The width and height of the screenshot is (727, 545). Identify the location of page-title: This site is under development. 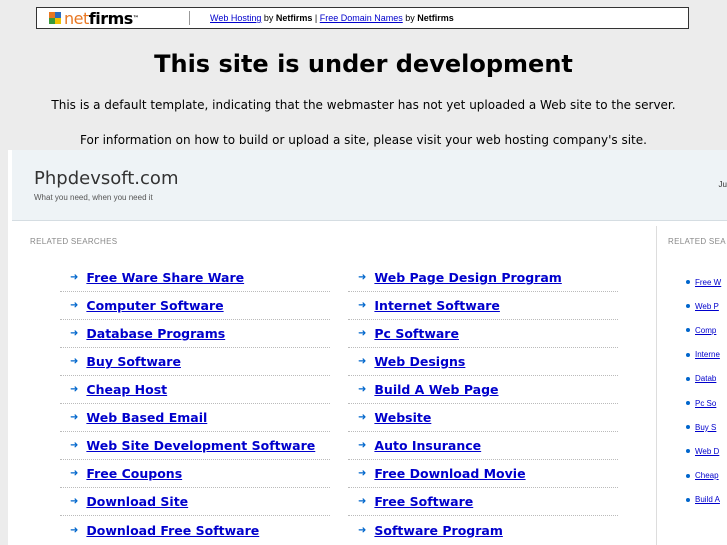
(363, 64).